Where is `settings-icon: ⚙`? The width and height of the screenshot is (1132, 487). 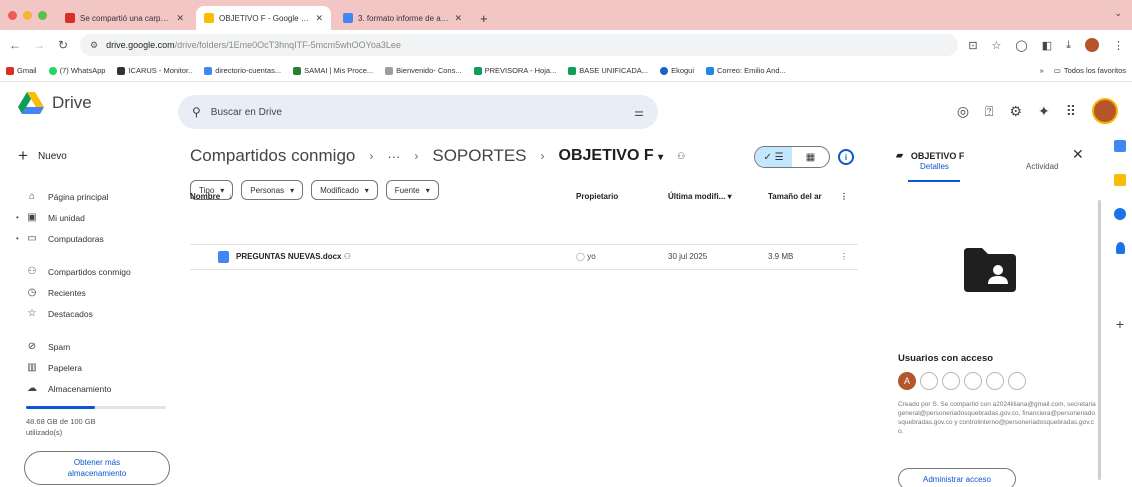
settings-icon: ⚙ is located at coordinates (1015, 111).